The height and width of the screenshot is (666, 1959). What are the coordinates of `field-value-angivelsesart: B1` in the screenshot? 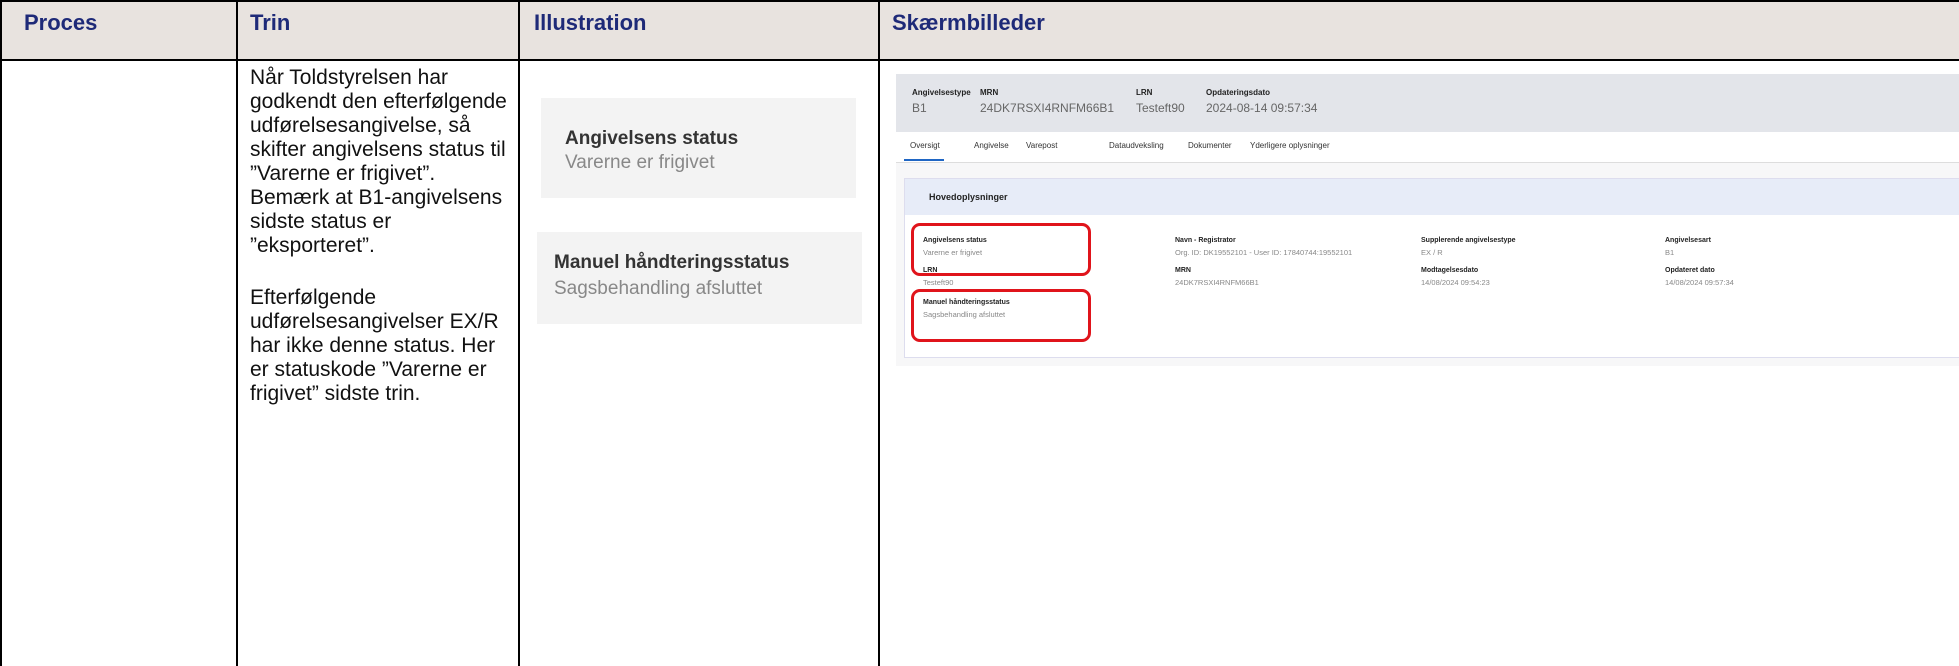 It's located at (1670, 252).